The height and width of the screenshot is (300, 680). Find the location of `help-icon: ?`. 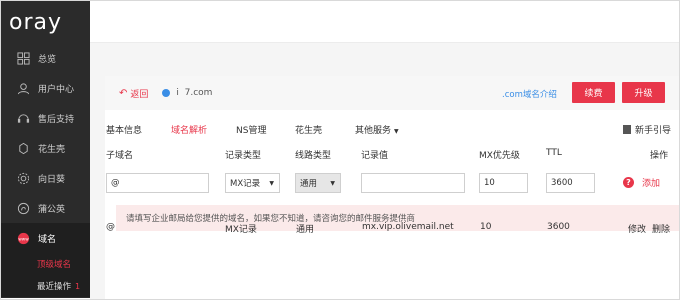

help-icon: ? is located at coordinates (628, 182).